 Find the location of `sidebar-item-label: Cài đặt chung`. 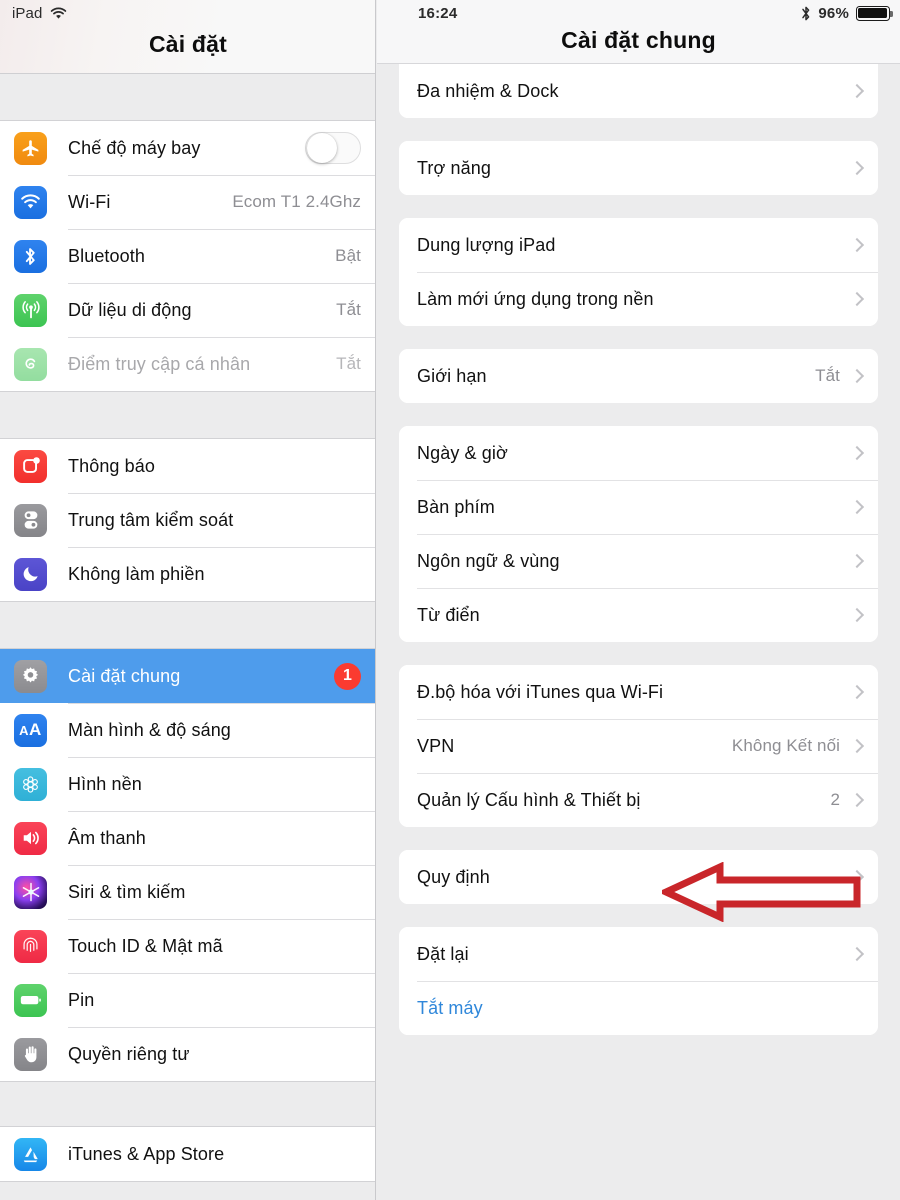

sidebar-item-label: Cài đặt chung is located at coordinates (124, 675).